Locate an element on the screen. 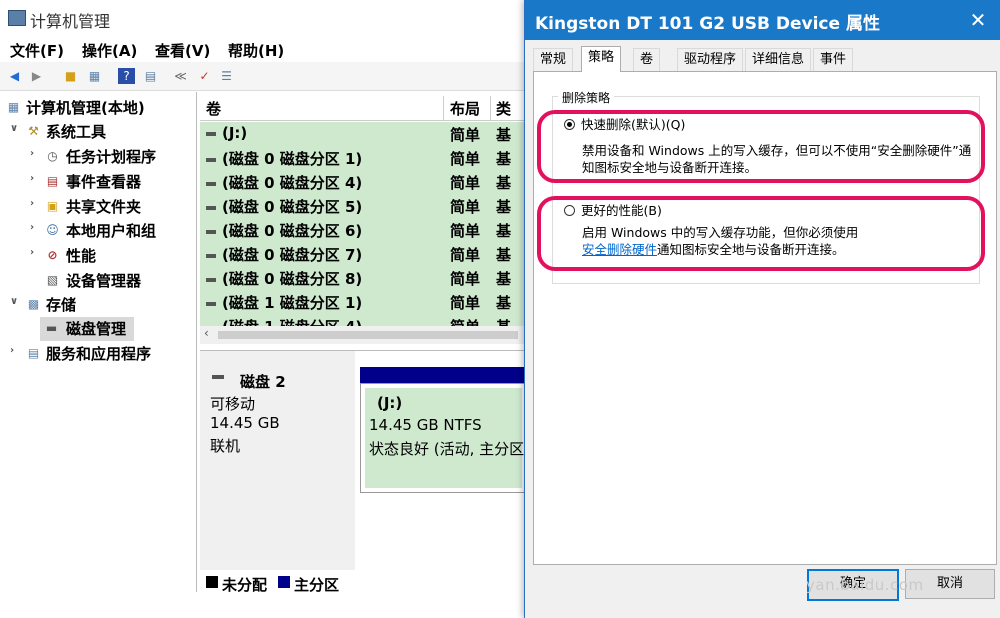 The width and height of the screenshot is (1000, 618). partition-status: 状态良好 (活动, 主分区 is located at coordinates (447, 449).